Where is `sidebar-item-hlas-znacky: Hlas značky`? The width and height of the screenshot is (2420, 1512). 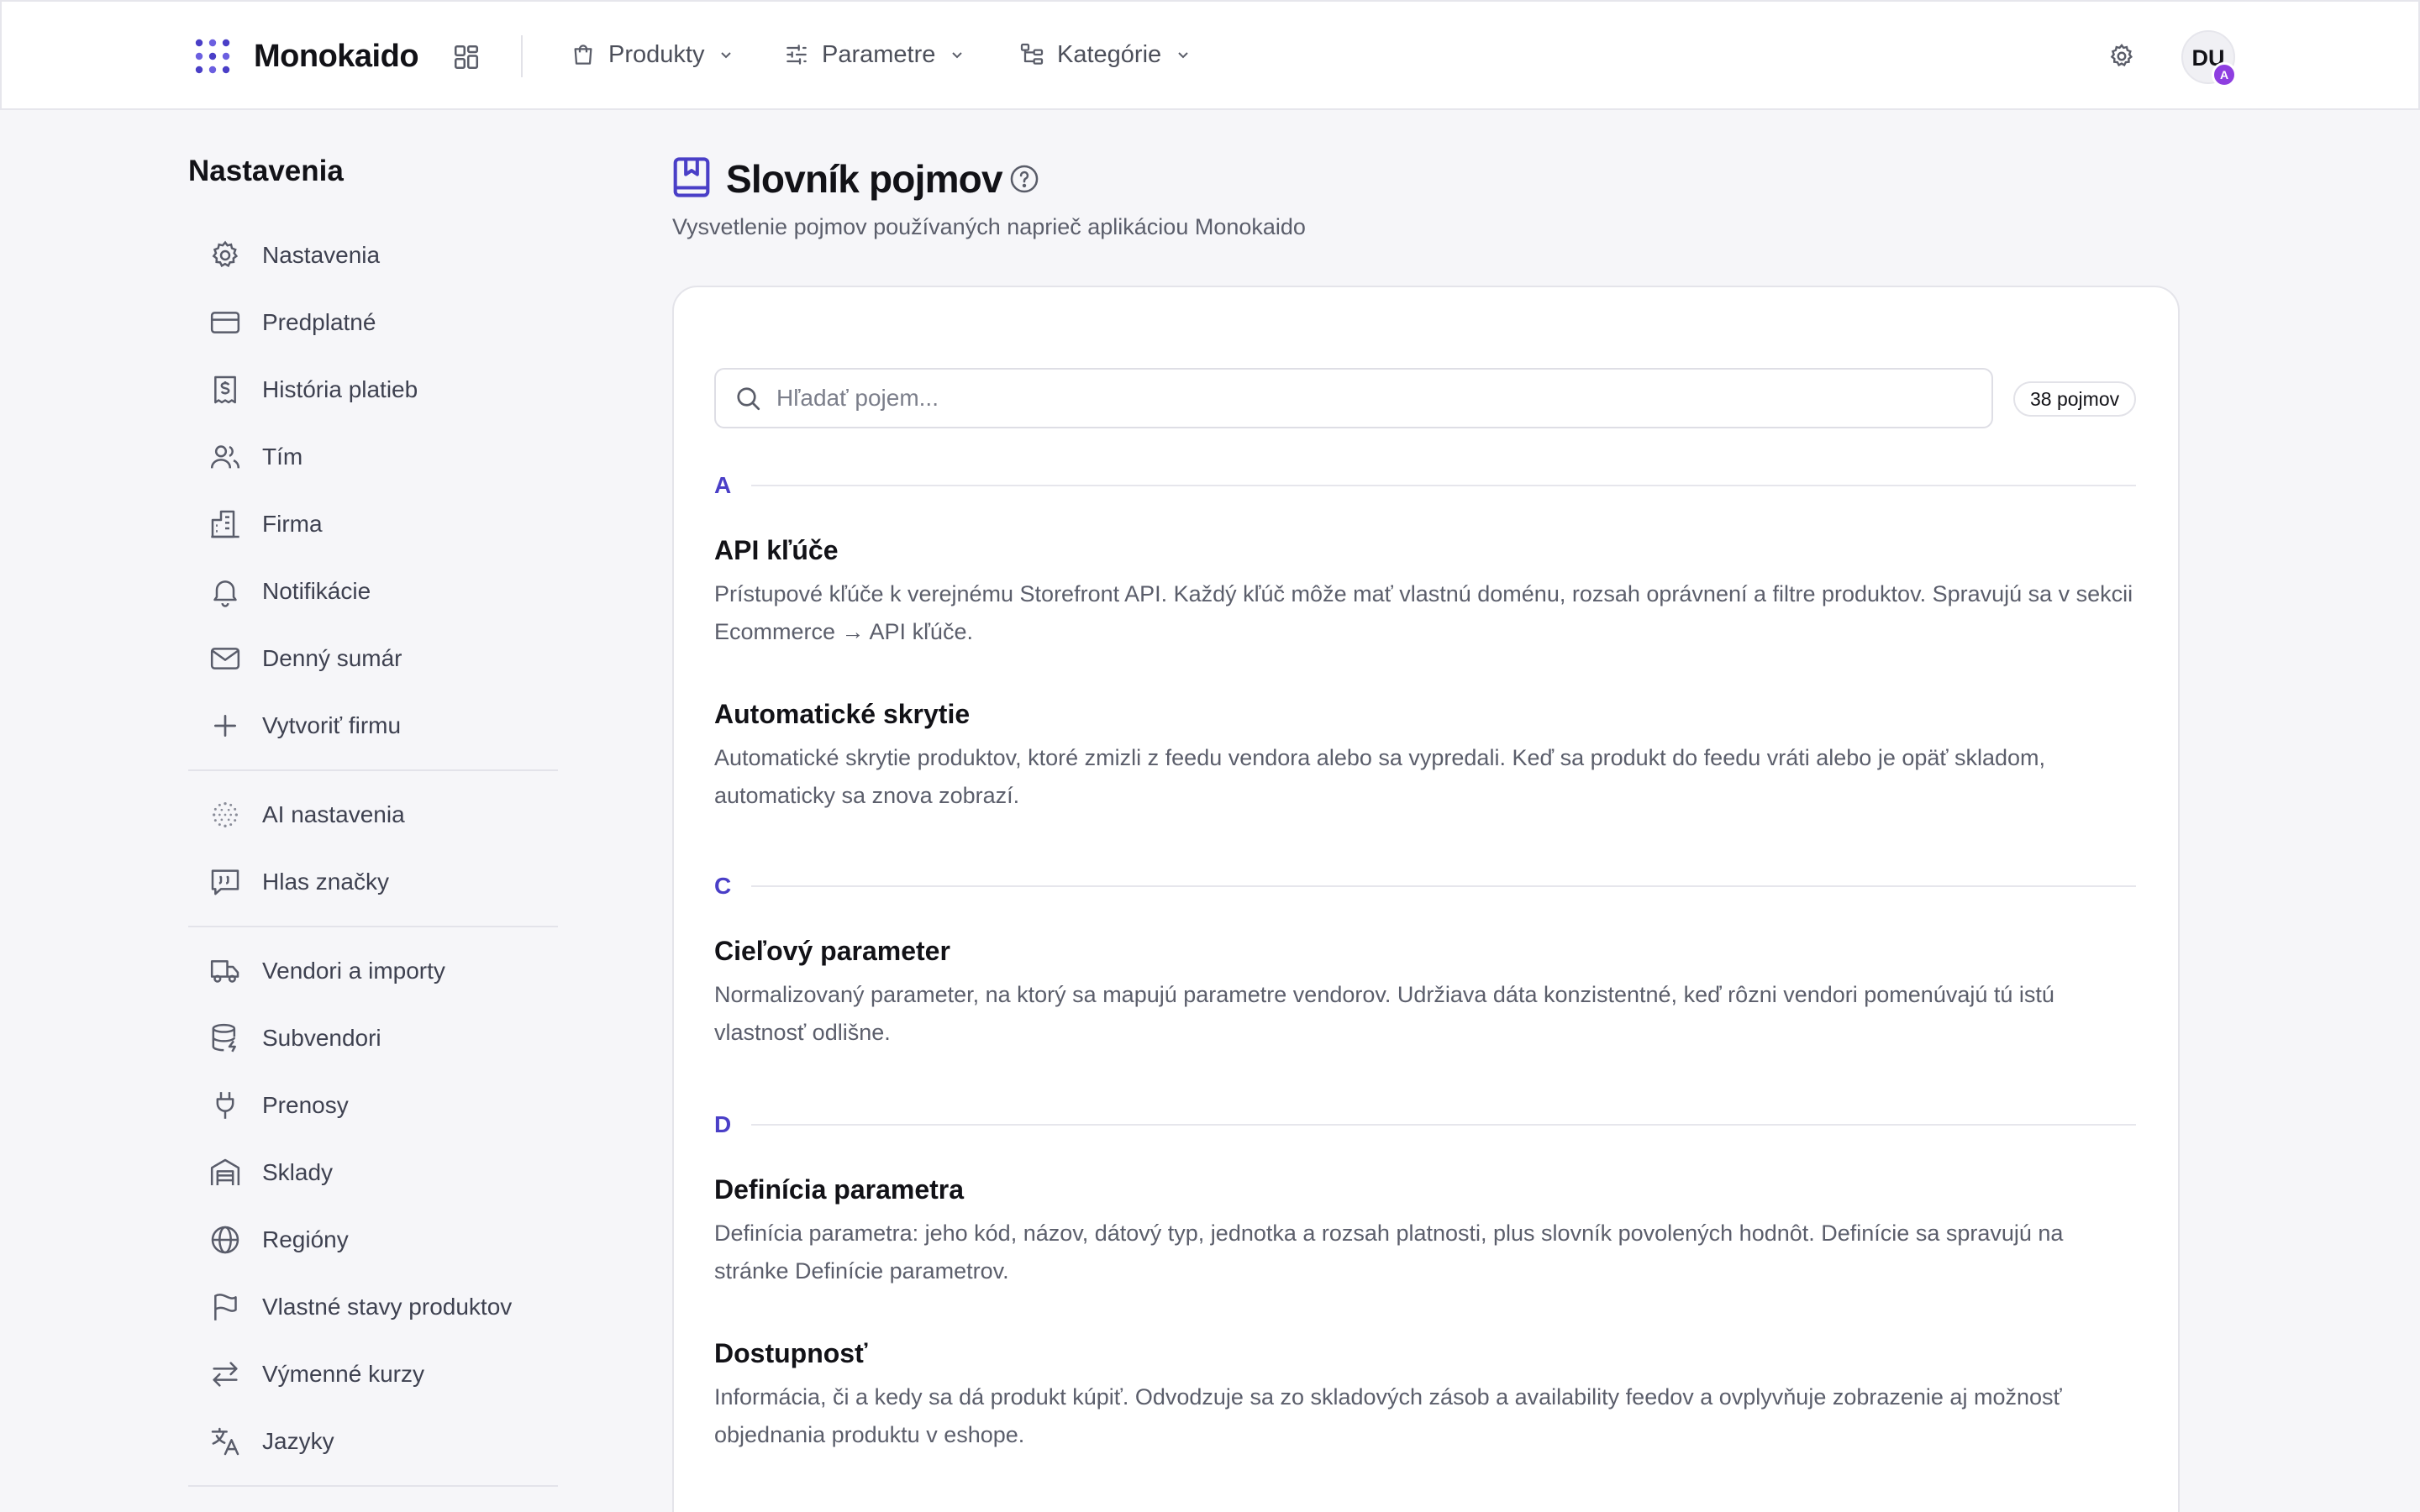
sidebar-item-hlas-znacky: Hlas značky is located at coordinates (384, 882).